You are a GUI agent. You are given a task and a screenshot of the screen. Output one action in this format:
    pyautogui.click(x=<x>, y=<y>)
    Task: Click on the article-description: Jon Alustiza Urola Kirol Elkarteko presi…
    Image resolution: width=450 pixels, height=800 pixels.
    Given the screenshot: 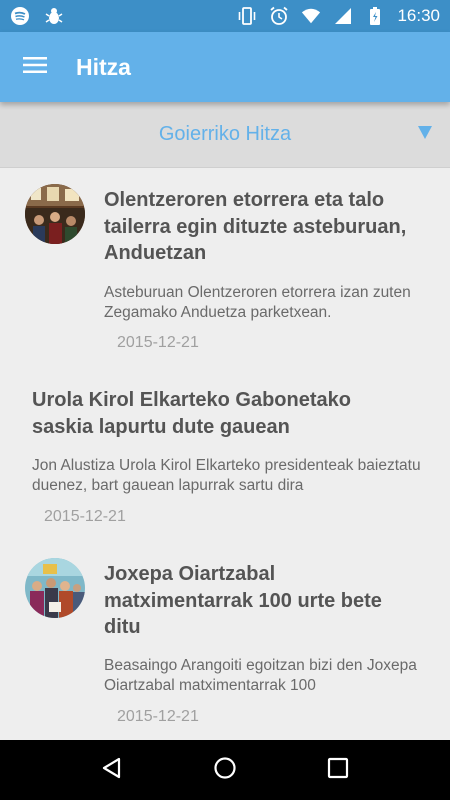 What is the action you would take?
    pyautogui.click(x=226, y=475)
    